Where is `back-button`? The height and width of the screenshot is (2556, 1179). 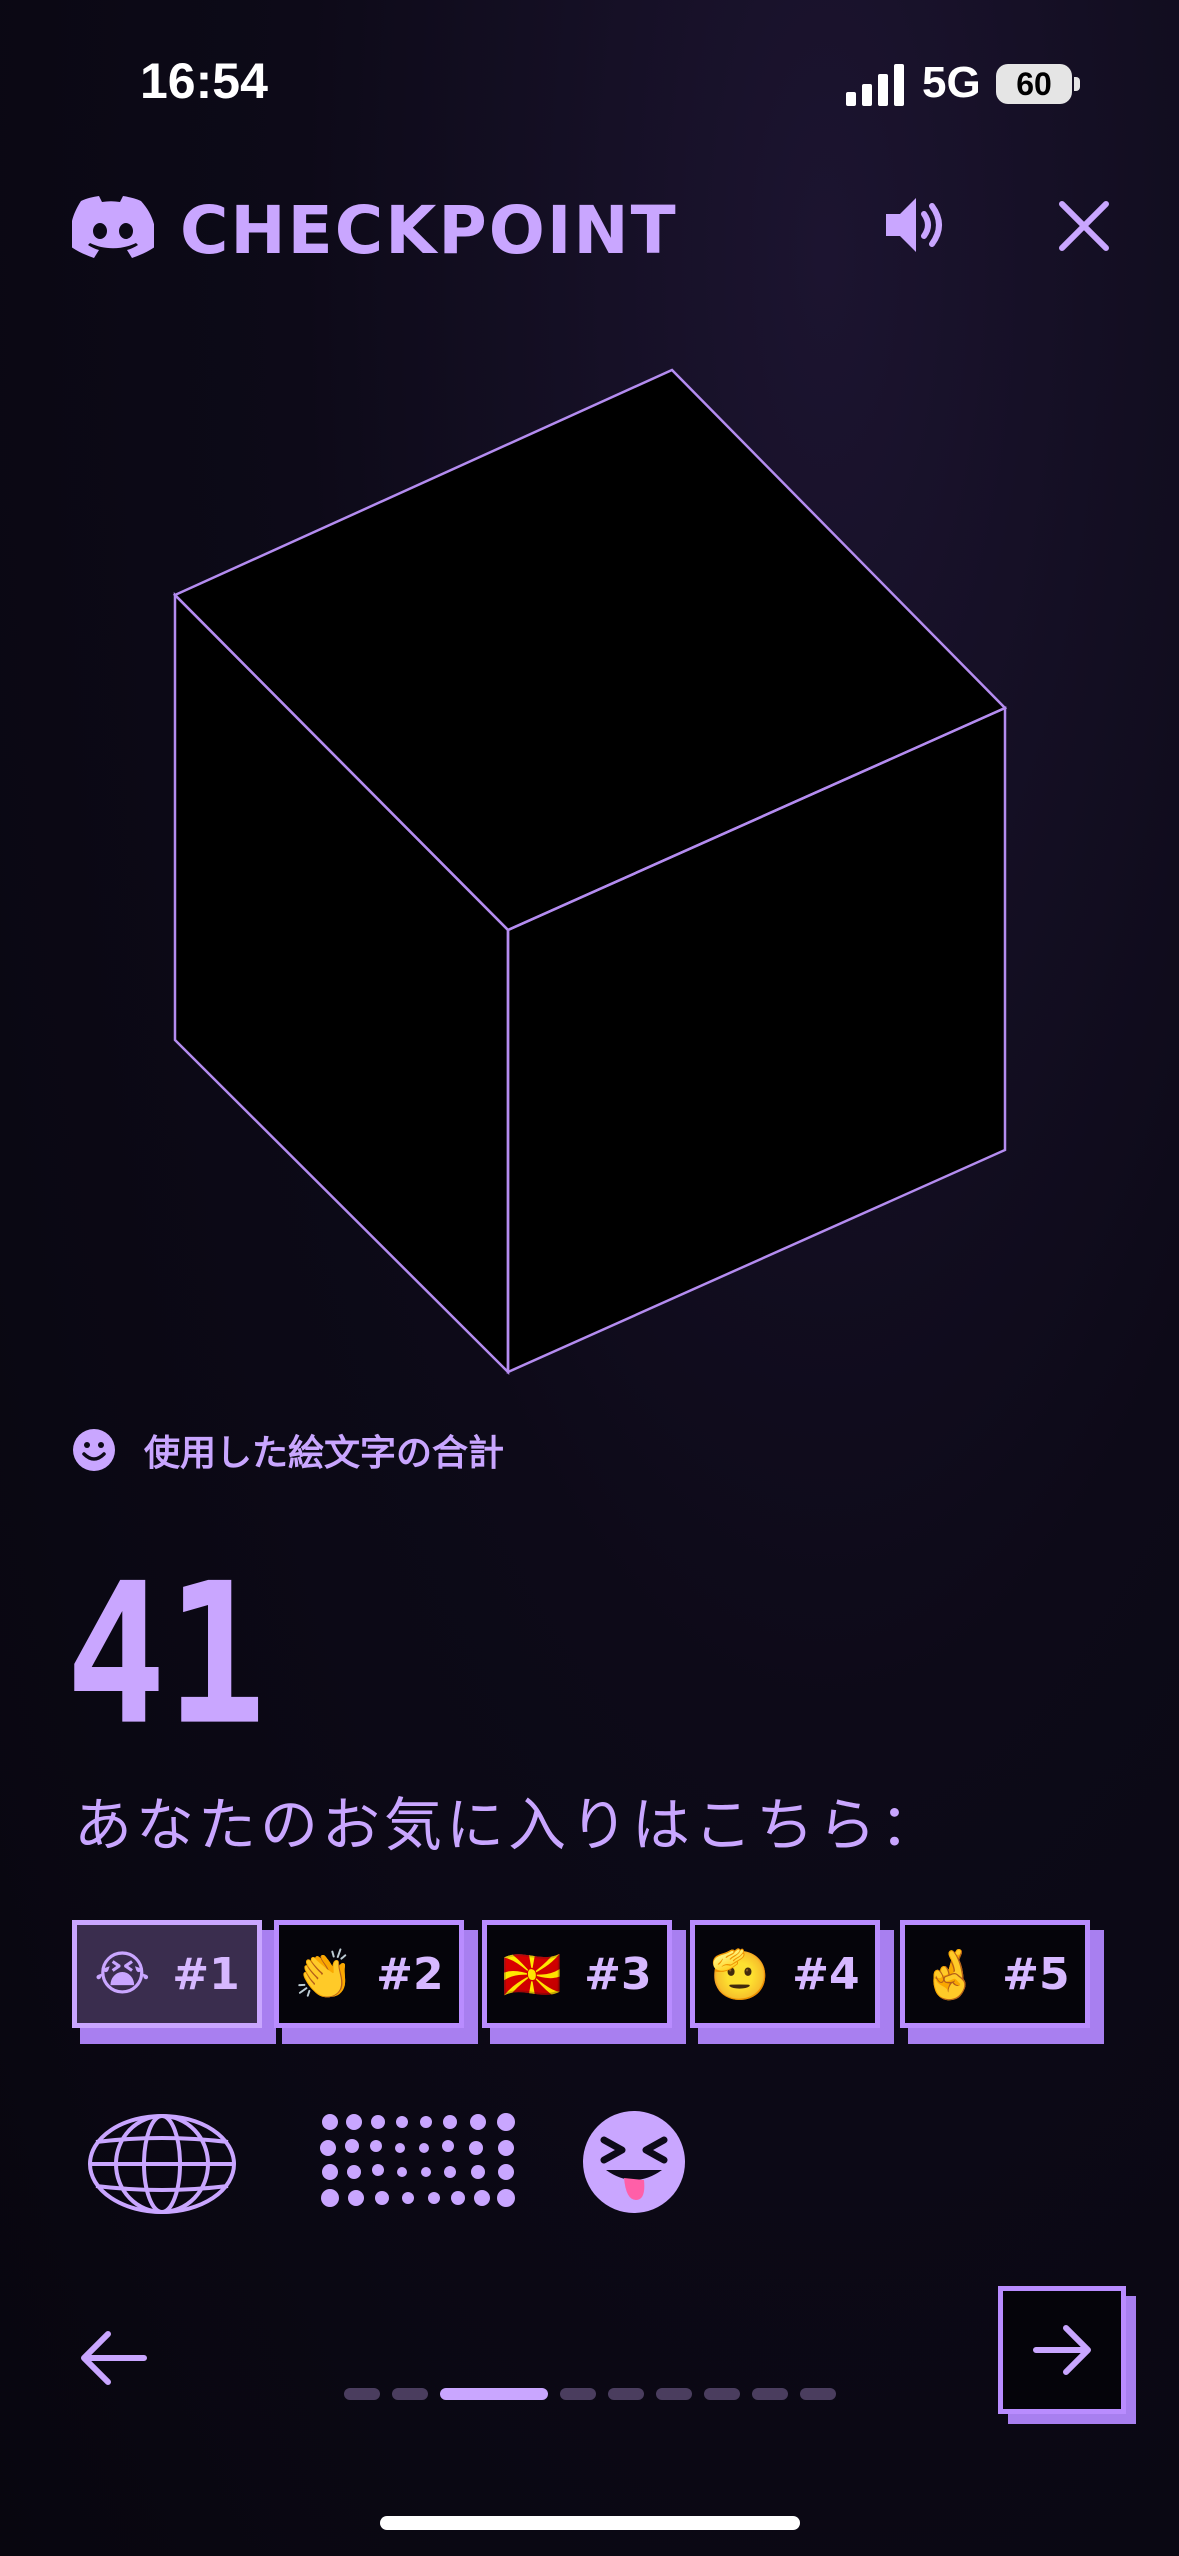
back-button is located at coordinates (112, 2358).